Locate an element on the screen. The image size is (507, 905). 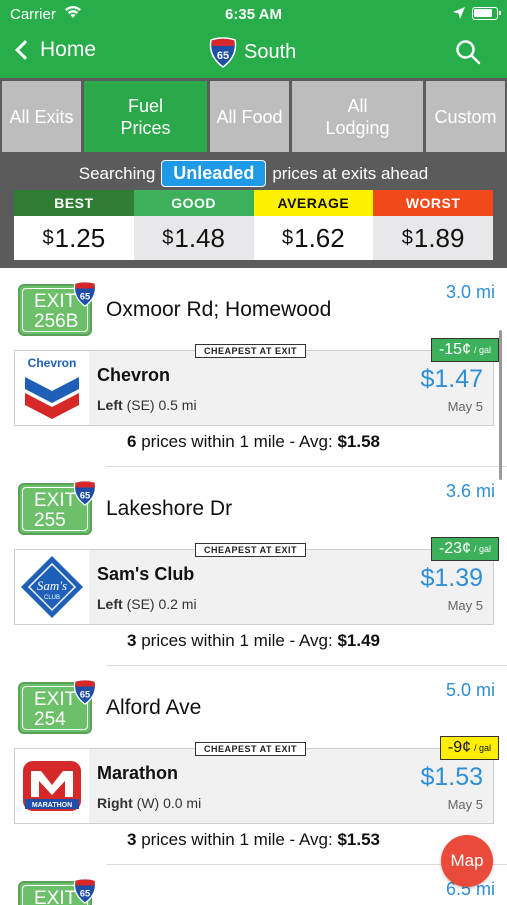
price-best-value-box: $1.25 is located at coordinates (74, 238).